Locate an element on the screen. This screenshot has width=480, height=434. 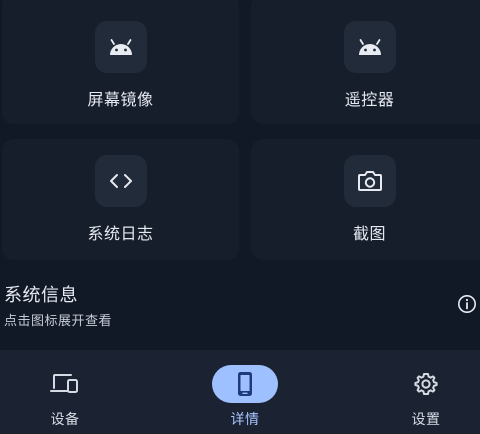
info-icon is located at coordinates (467, 304).